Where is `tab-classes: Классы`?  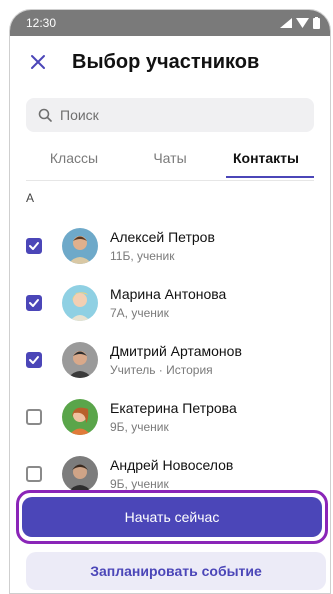 tab-classes: Классы is located at coordinates (74, 162).